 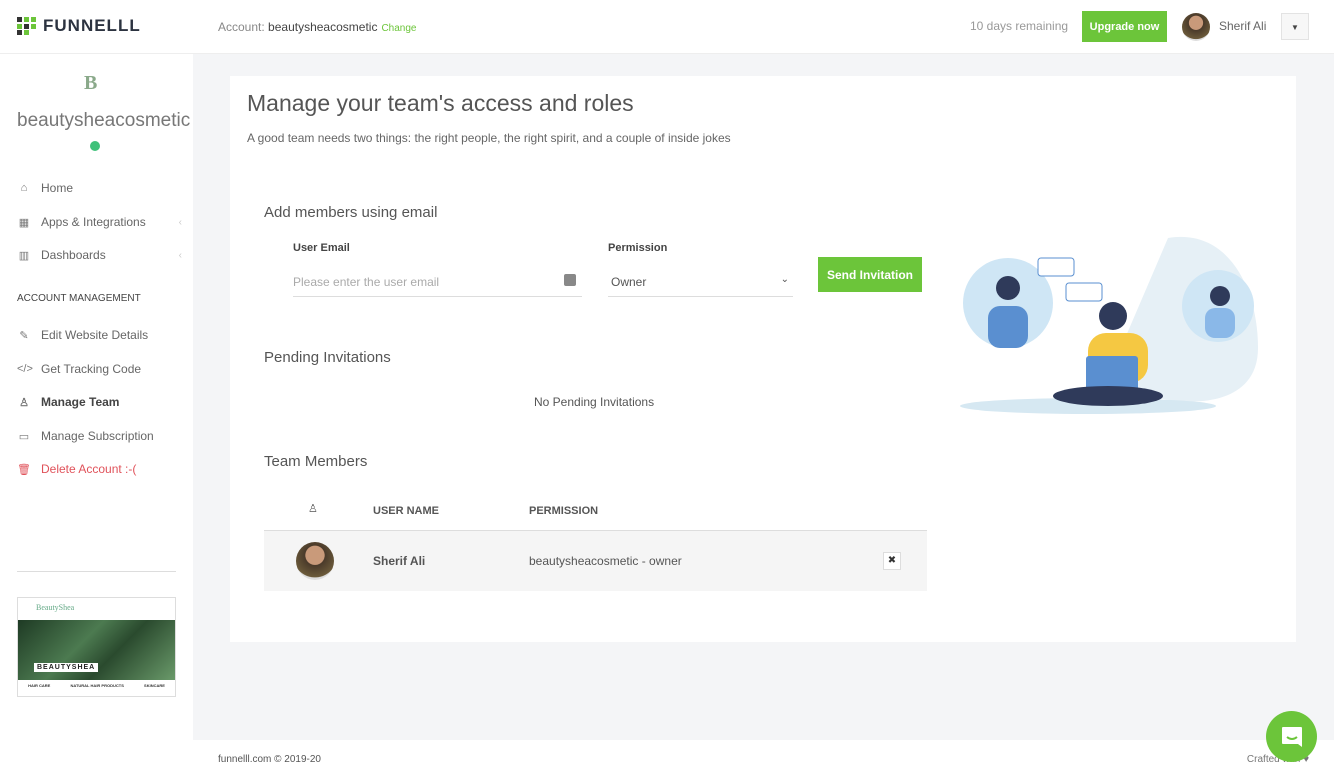 What do you see at coordinates (95, 335) in the screenshot?
I see `sidebar-item-label: Edit Website Details` at bounding box center [95, 335].